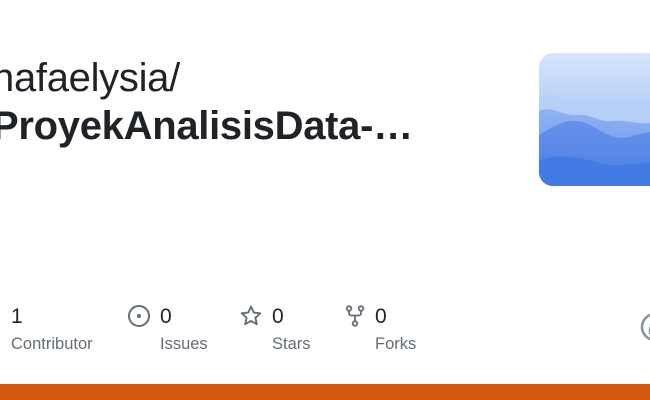 The image size is (650, 400). Describe the element at coordinates (284, 330) in the screenshot. I see `stat-stars: 0 Stars` at that location.